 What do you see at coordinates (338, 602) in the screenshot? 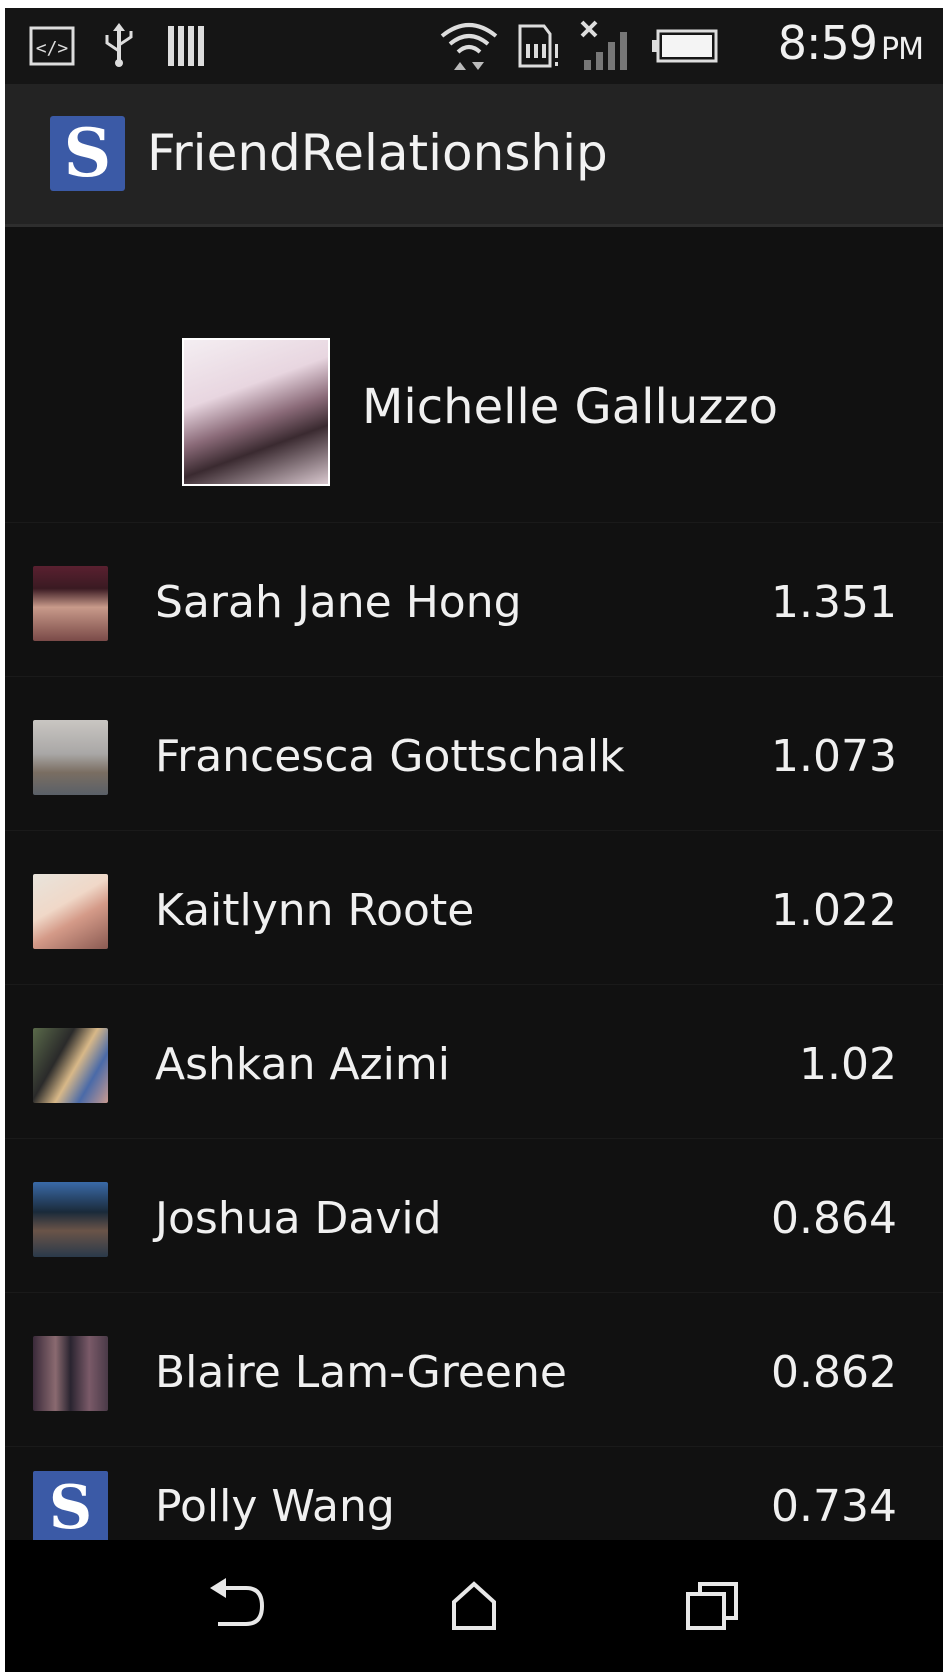
I see `friend-name: Sarah Jane Hong` at bounding box center [338, 602].